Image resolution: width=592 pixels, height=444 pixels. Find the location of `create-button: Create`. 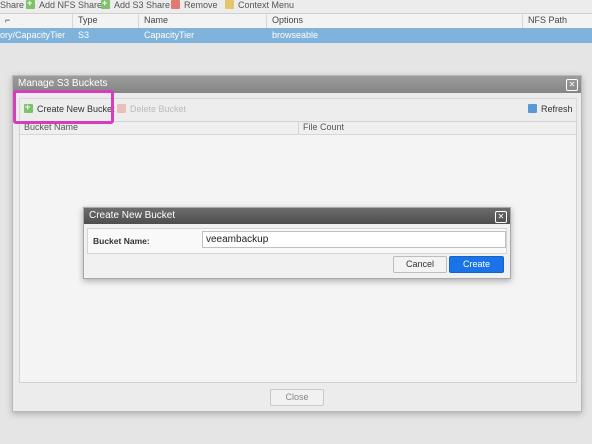

create-button: Create is located at coordinates (476, 264).